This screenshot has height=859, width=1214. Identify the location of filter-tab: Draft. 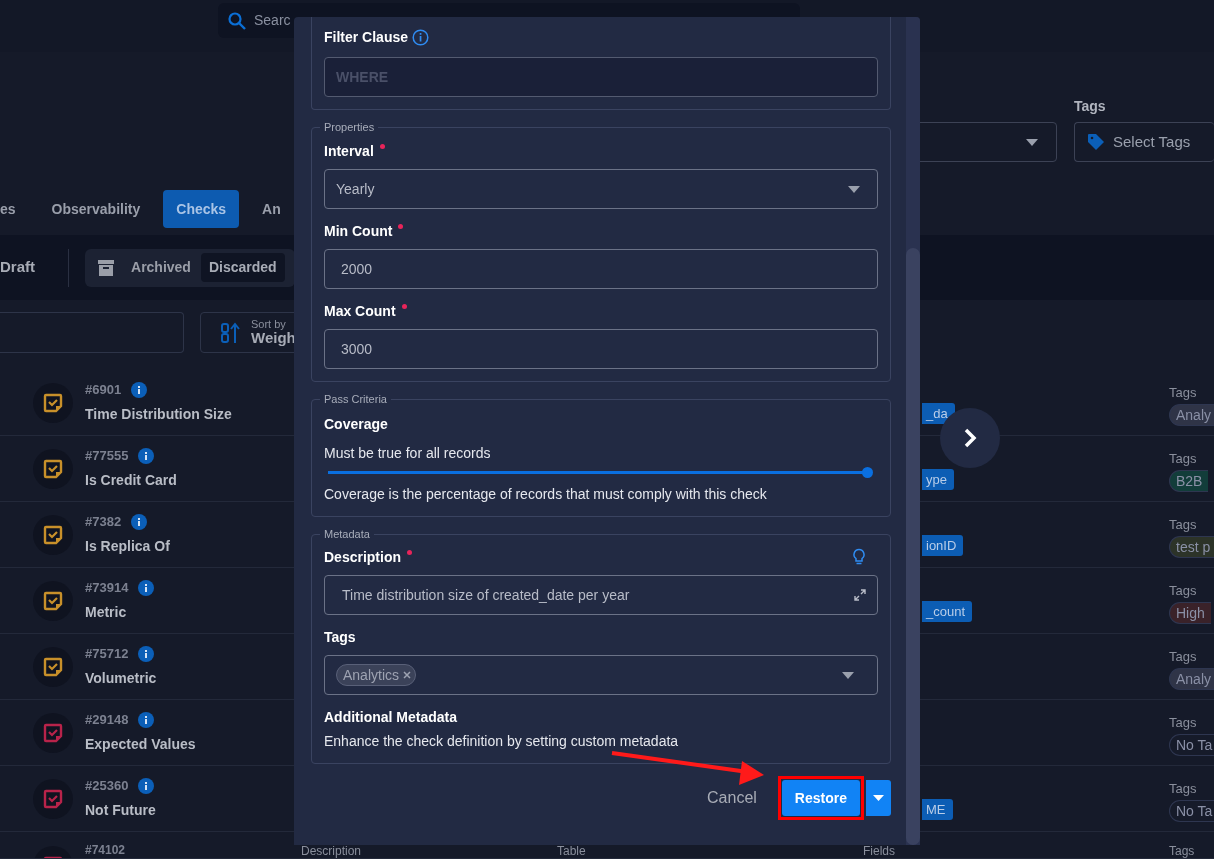
(21, 267).